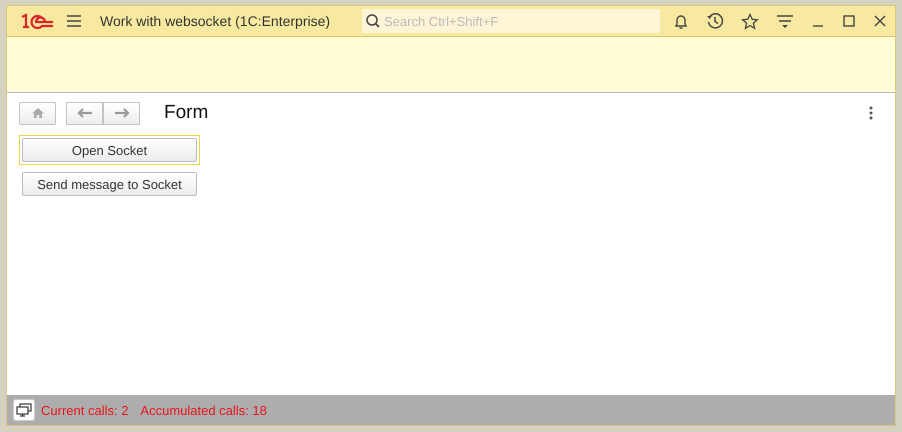  I want to click on form-title: Form, so click(186, 113).